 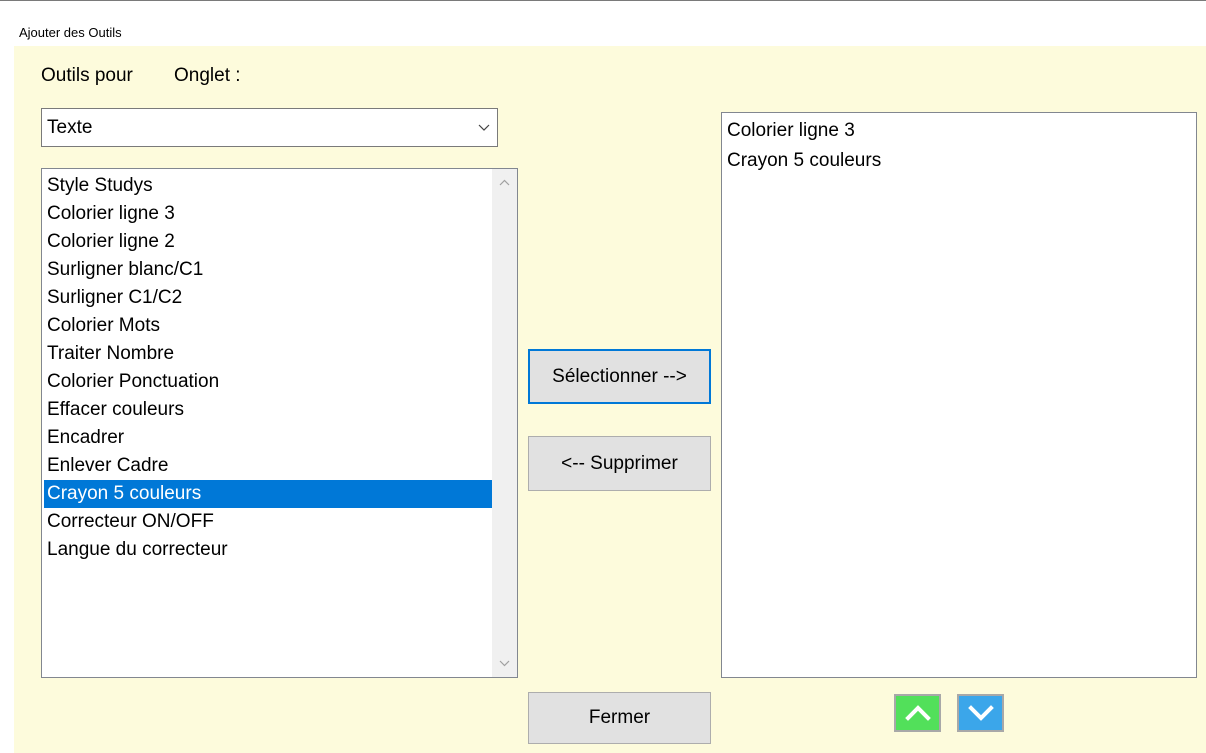 What do you see at coordinates (268, 186) in the screenshot?
I see `available-tool-item: Style Studys` at bounding box center [268, 186].